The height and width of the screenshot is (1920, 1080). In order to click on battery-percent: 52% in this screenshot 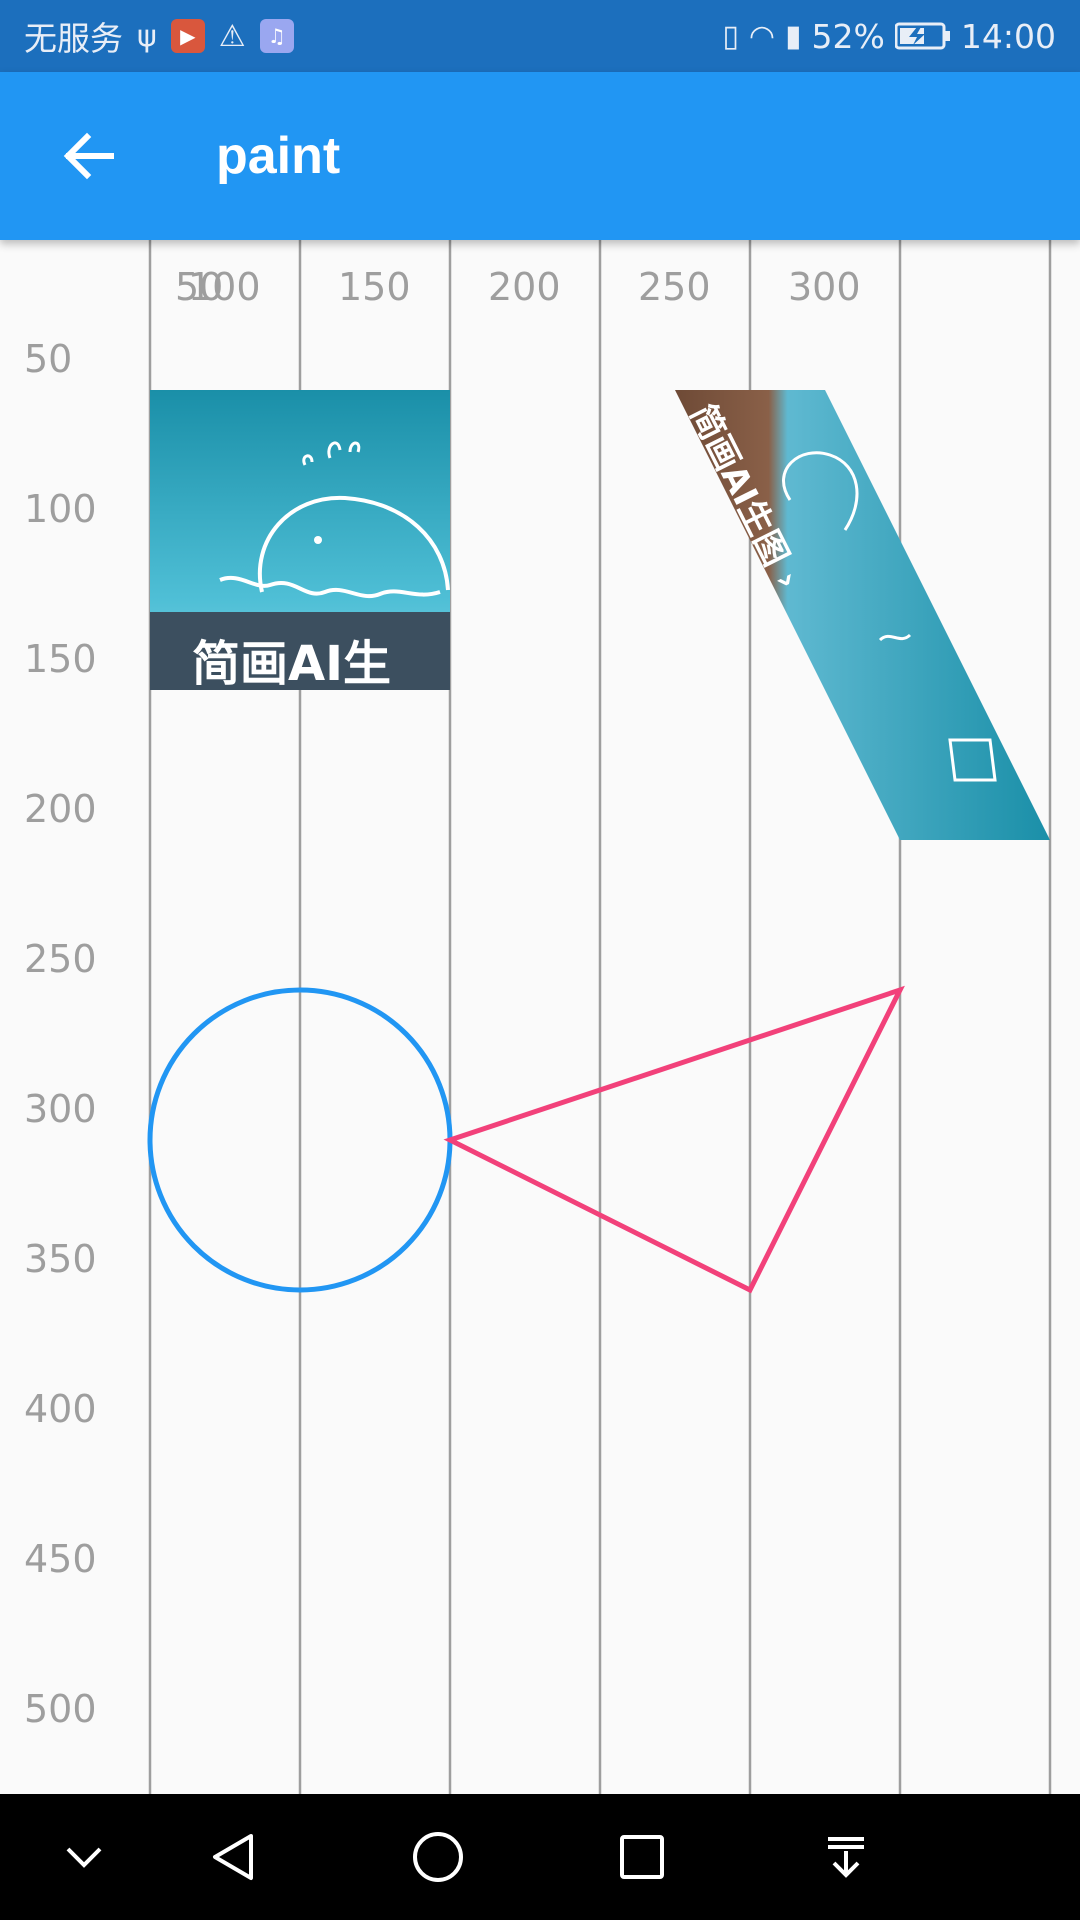, I will do `click(848, 36)`.